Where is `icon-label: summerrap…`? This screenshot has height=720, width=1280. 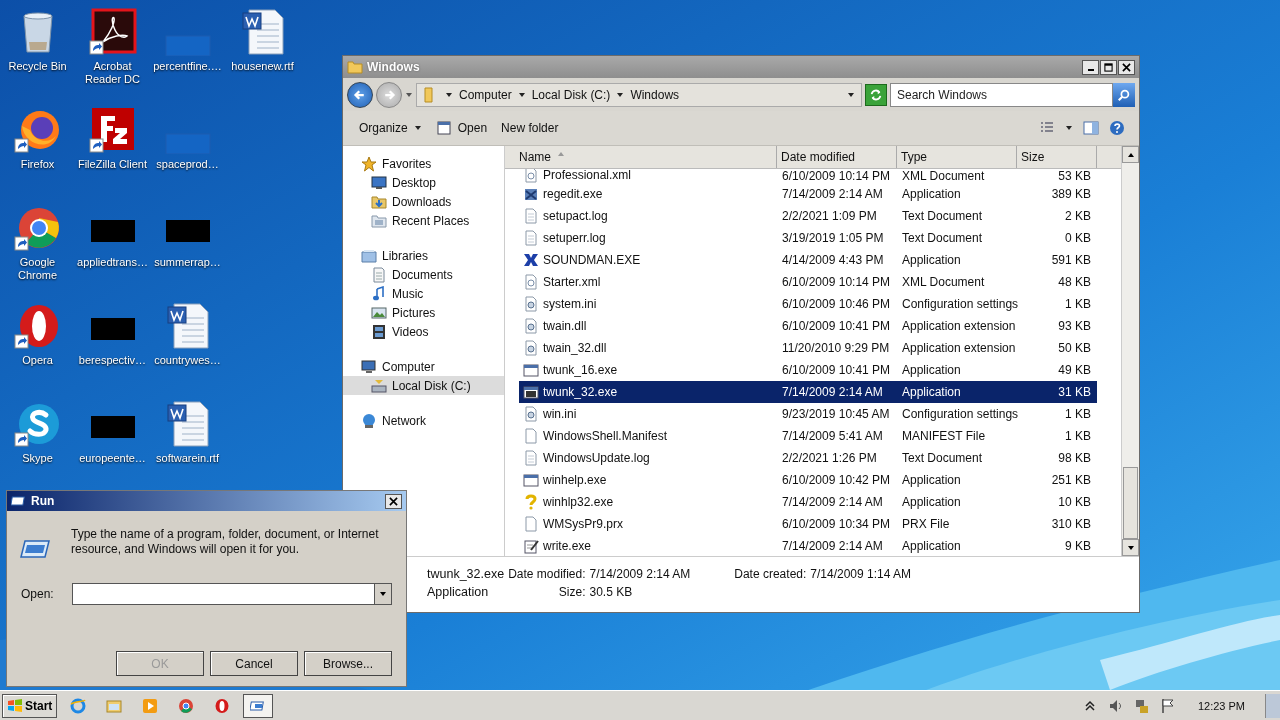 icon-label: summerrap… is located at coordinates (187, 262).